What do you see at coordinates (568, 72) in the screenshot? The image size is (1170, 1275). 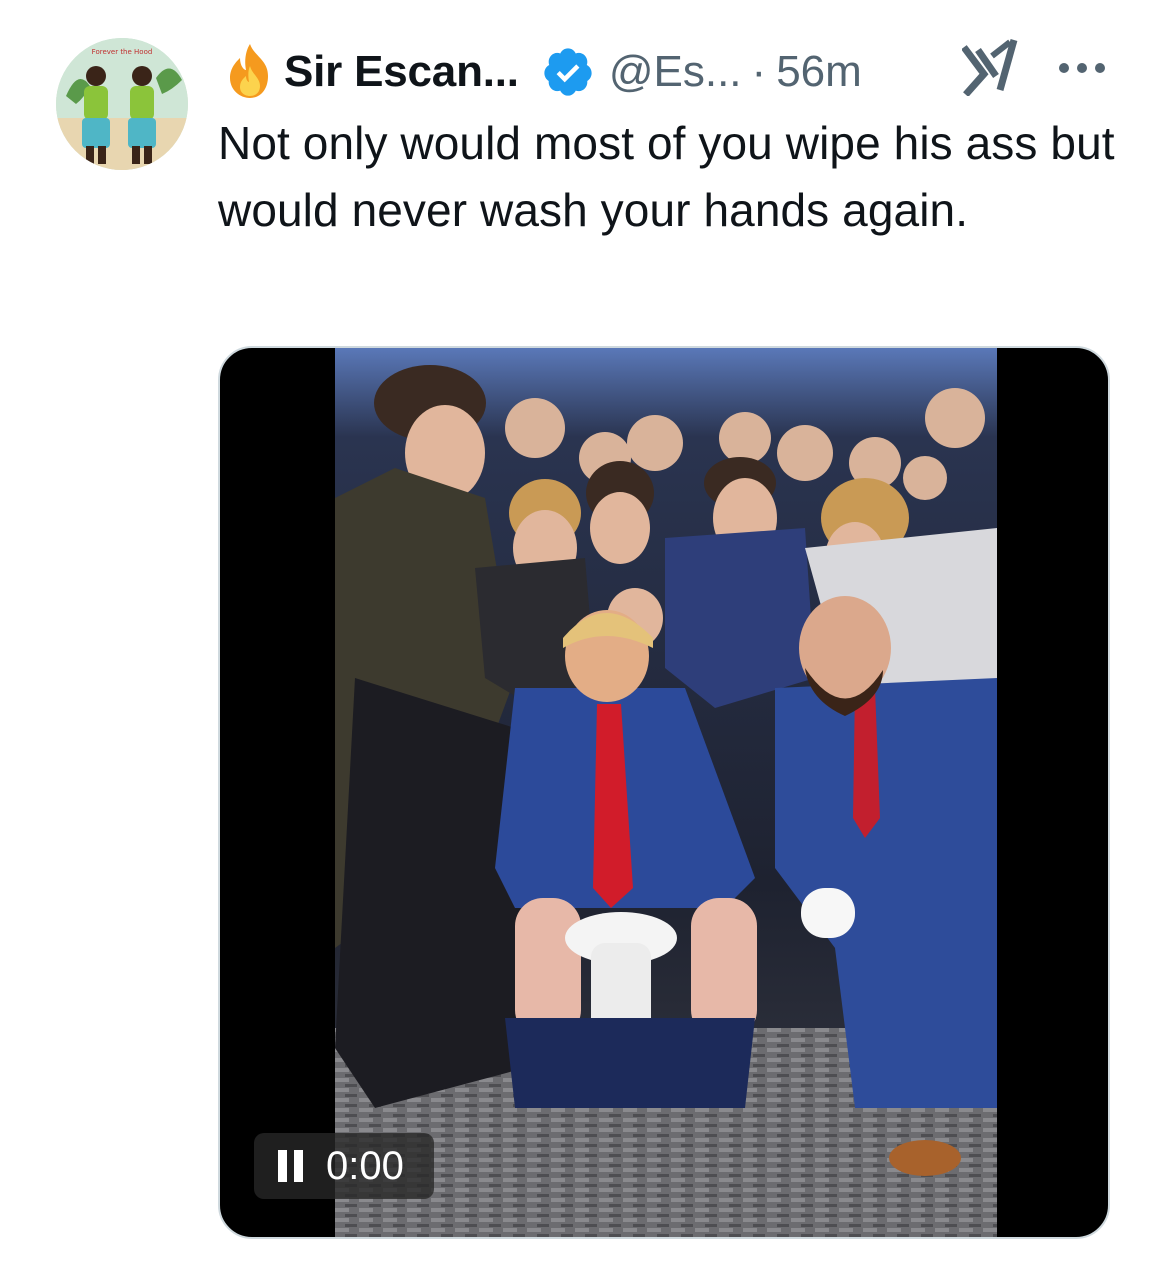 I see `verified-badge-icon` at bounding box center [568, 72].